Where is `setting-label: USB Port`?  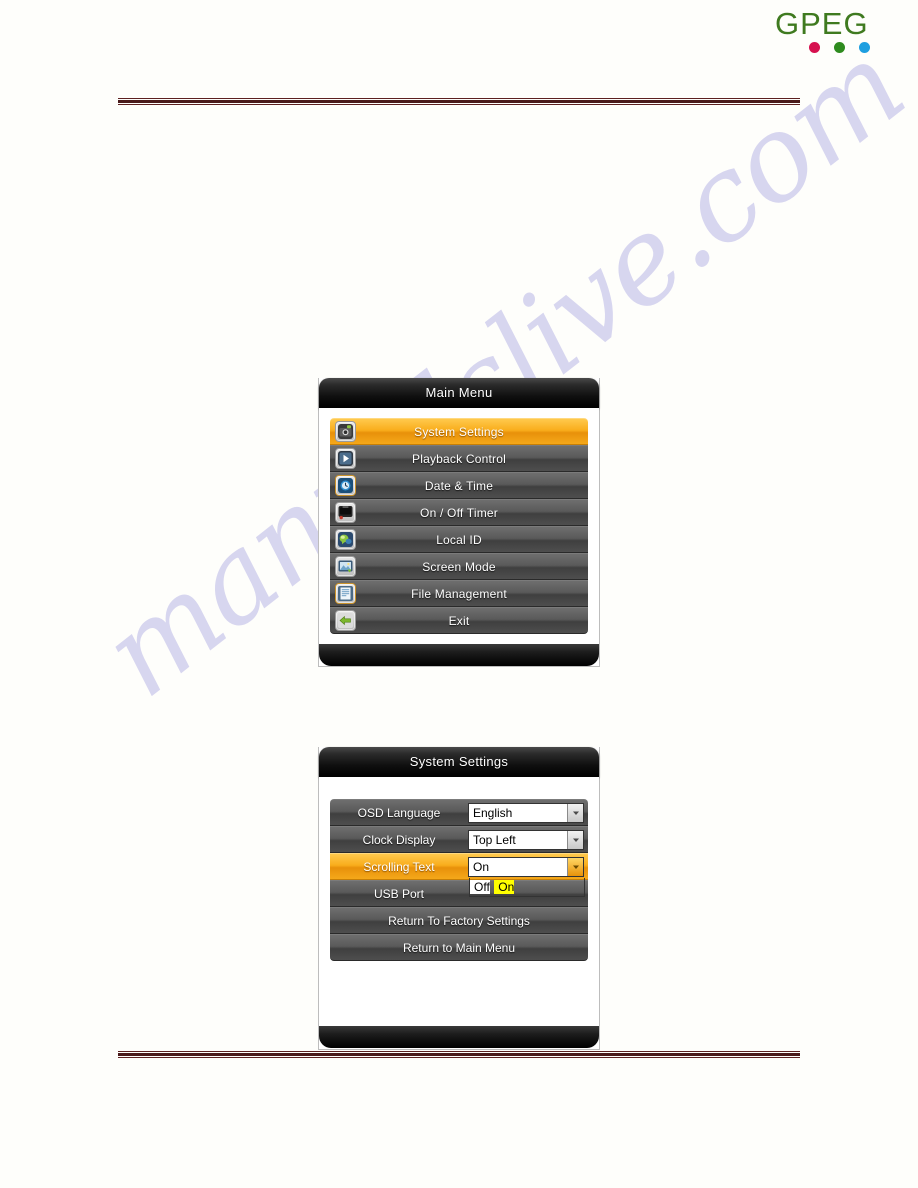
setting-label: USB Port is located at coordinates (398, 893).